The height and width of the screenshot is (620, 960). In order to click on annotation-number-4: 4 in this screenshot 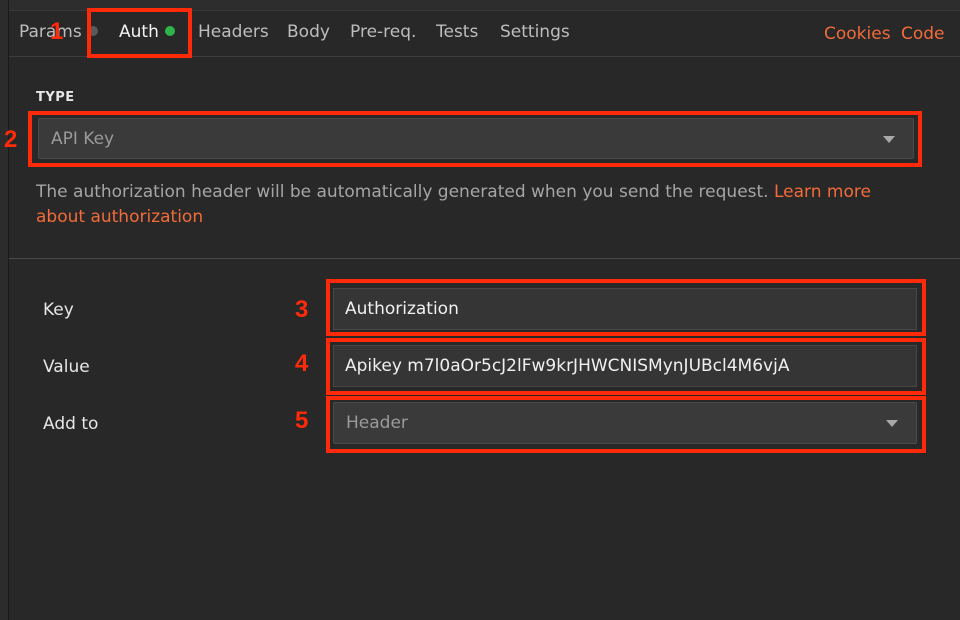, I will do `click(302, 363)`.